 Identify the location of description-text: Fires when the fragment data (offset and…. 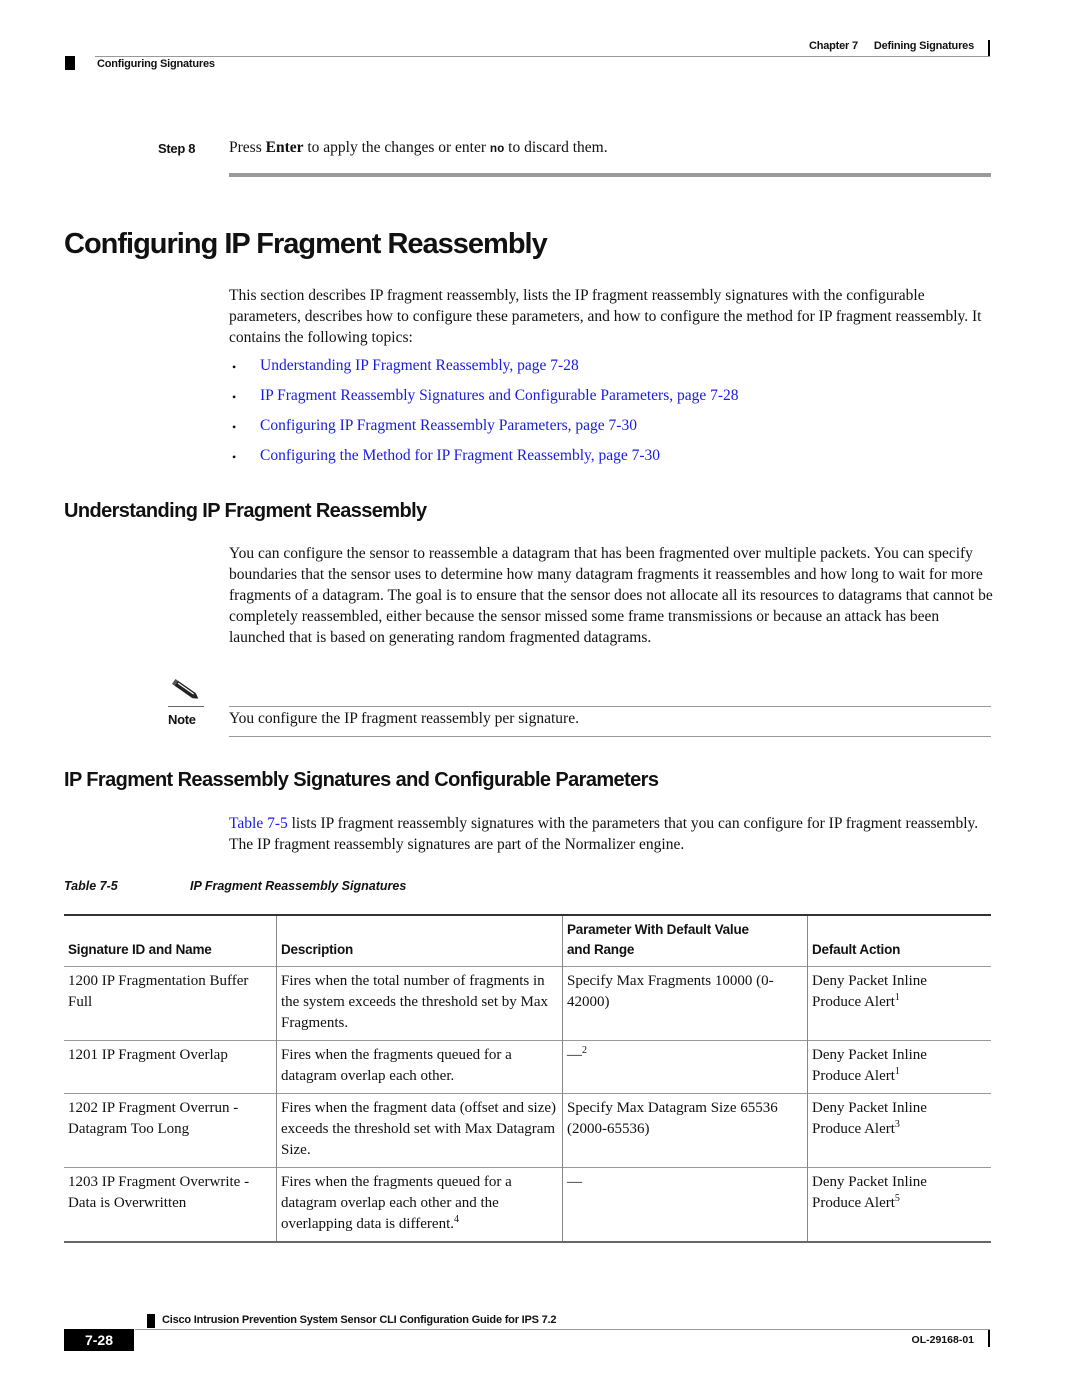
(419, 1129).